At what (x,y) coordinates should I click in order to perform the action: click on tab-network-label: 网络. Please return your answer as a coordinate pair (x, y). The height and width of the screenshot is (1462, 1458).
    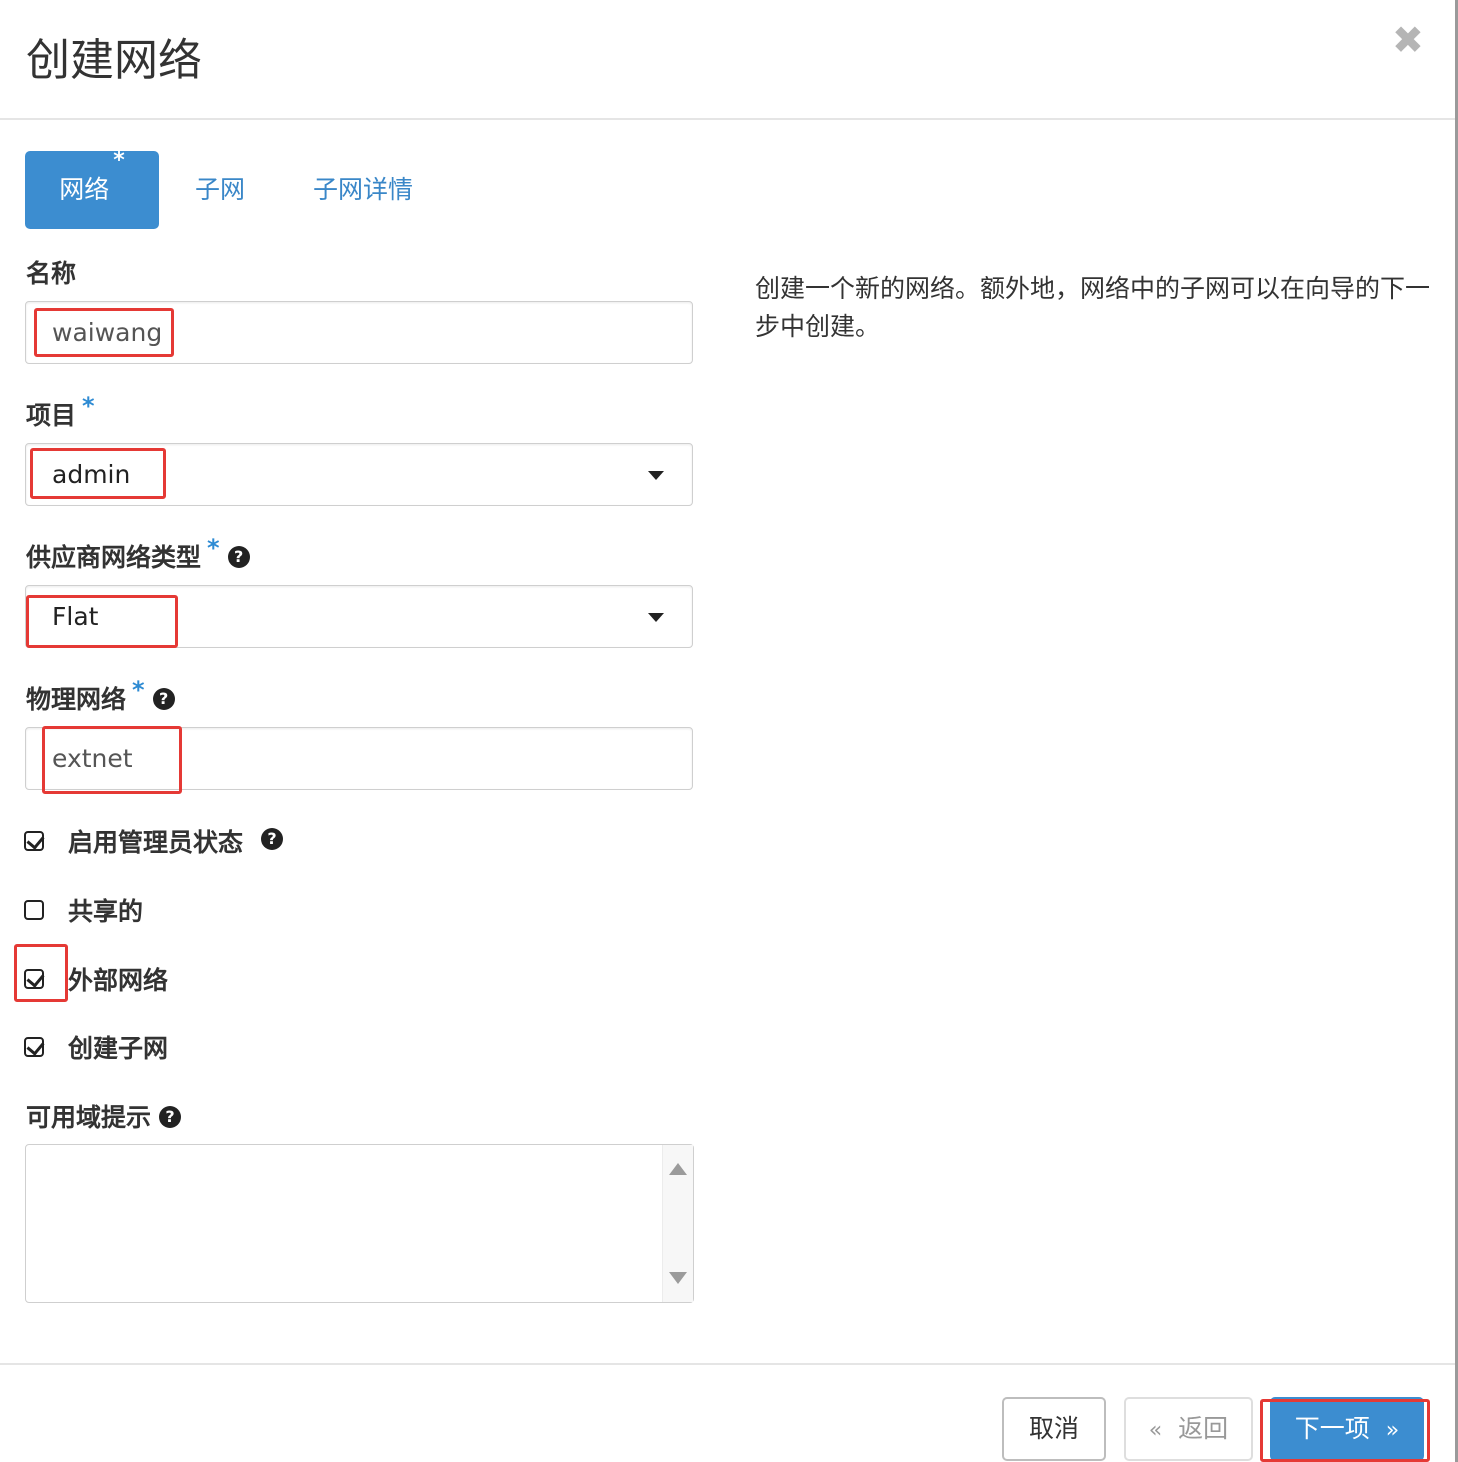
    Looking at the image, I should click on (84, 189).